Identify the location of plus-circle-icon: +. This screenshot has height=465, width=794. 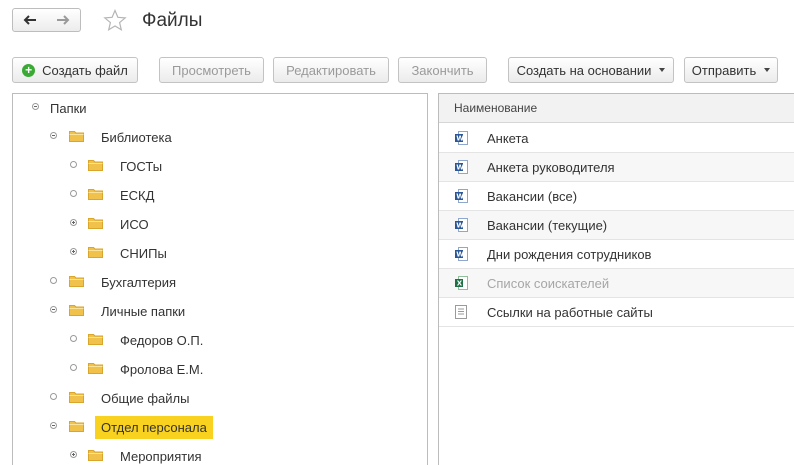
(29, 70).